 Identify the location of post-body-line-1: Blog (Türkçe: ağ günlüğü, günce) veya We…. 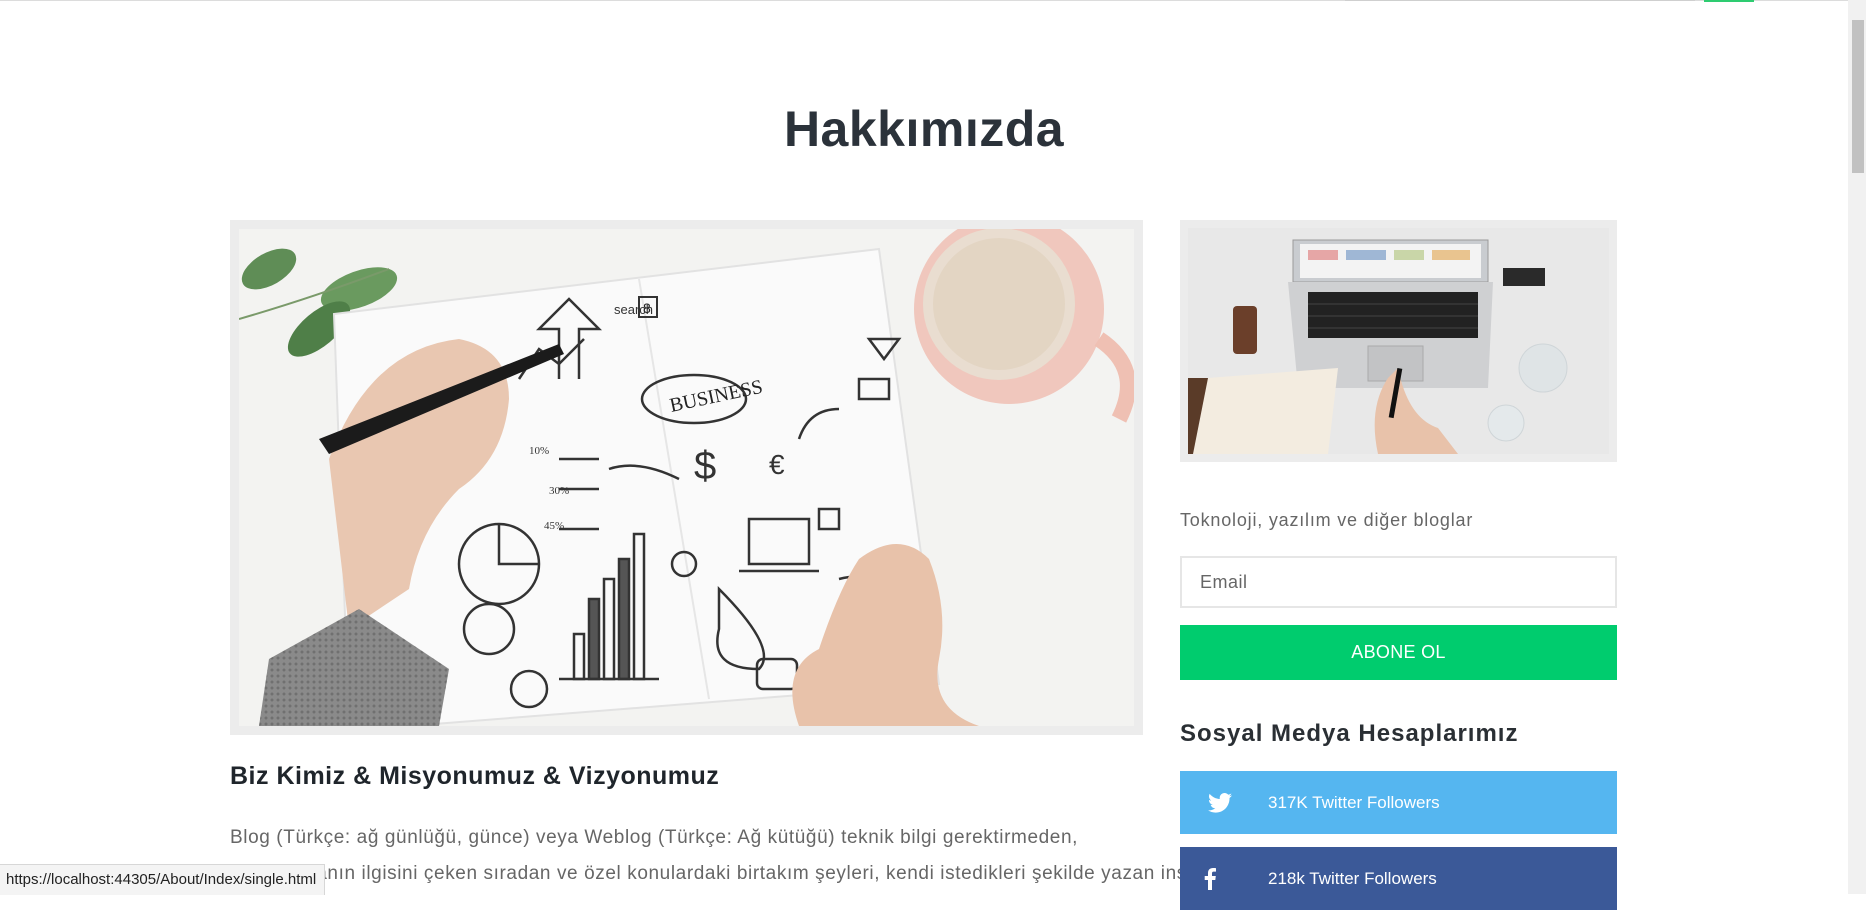
(654, 837).